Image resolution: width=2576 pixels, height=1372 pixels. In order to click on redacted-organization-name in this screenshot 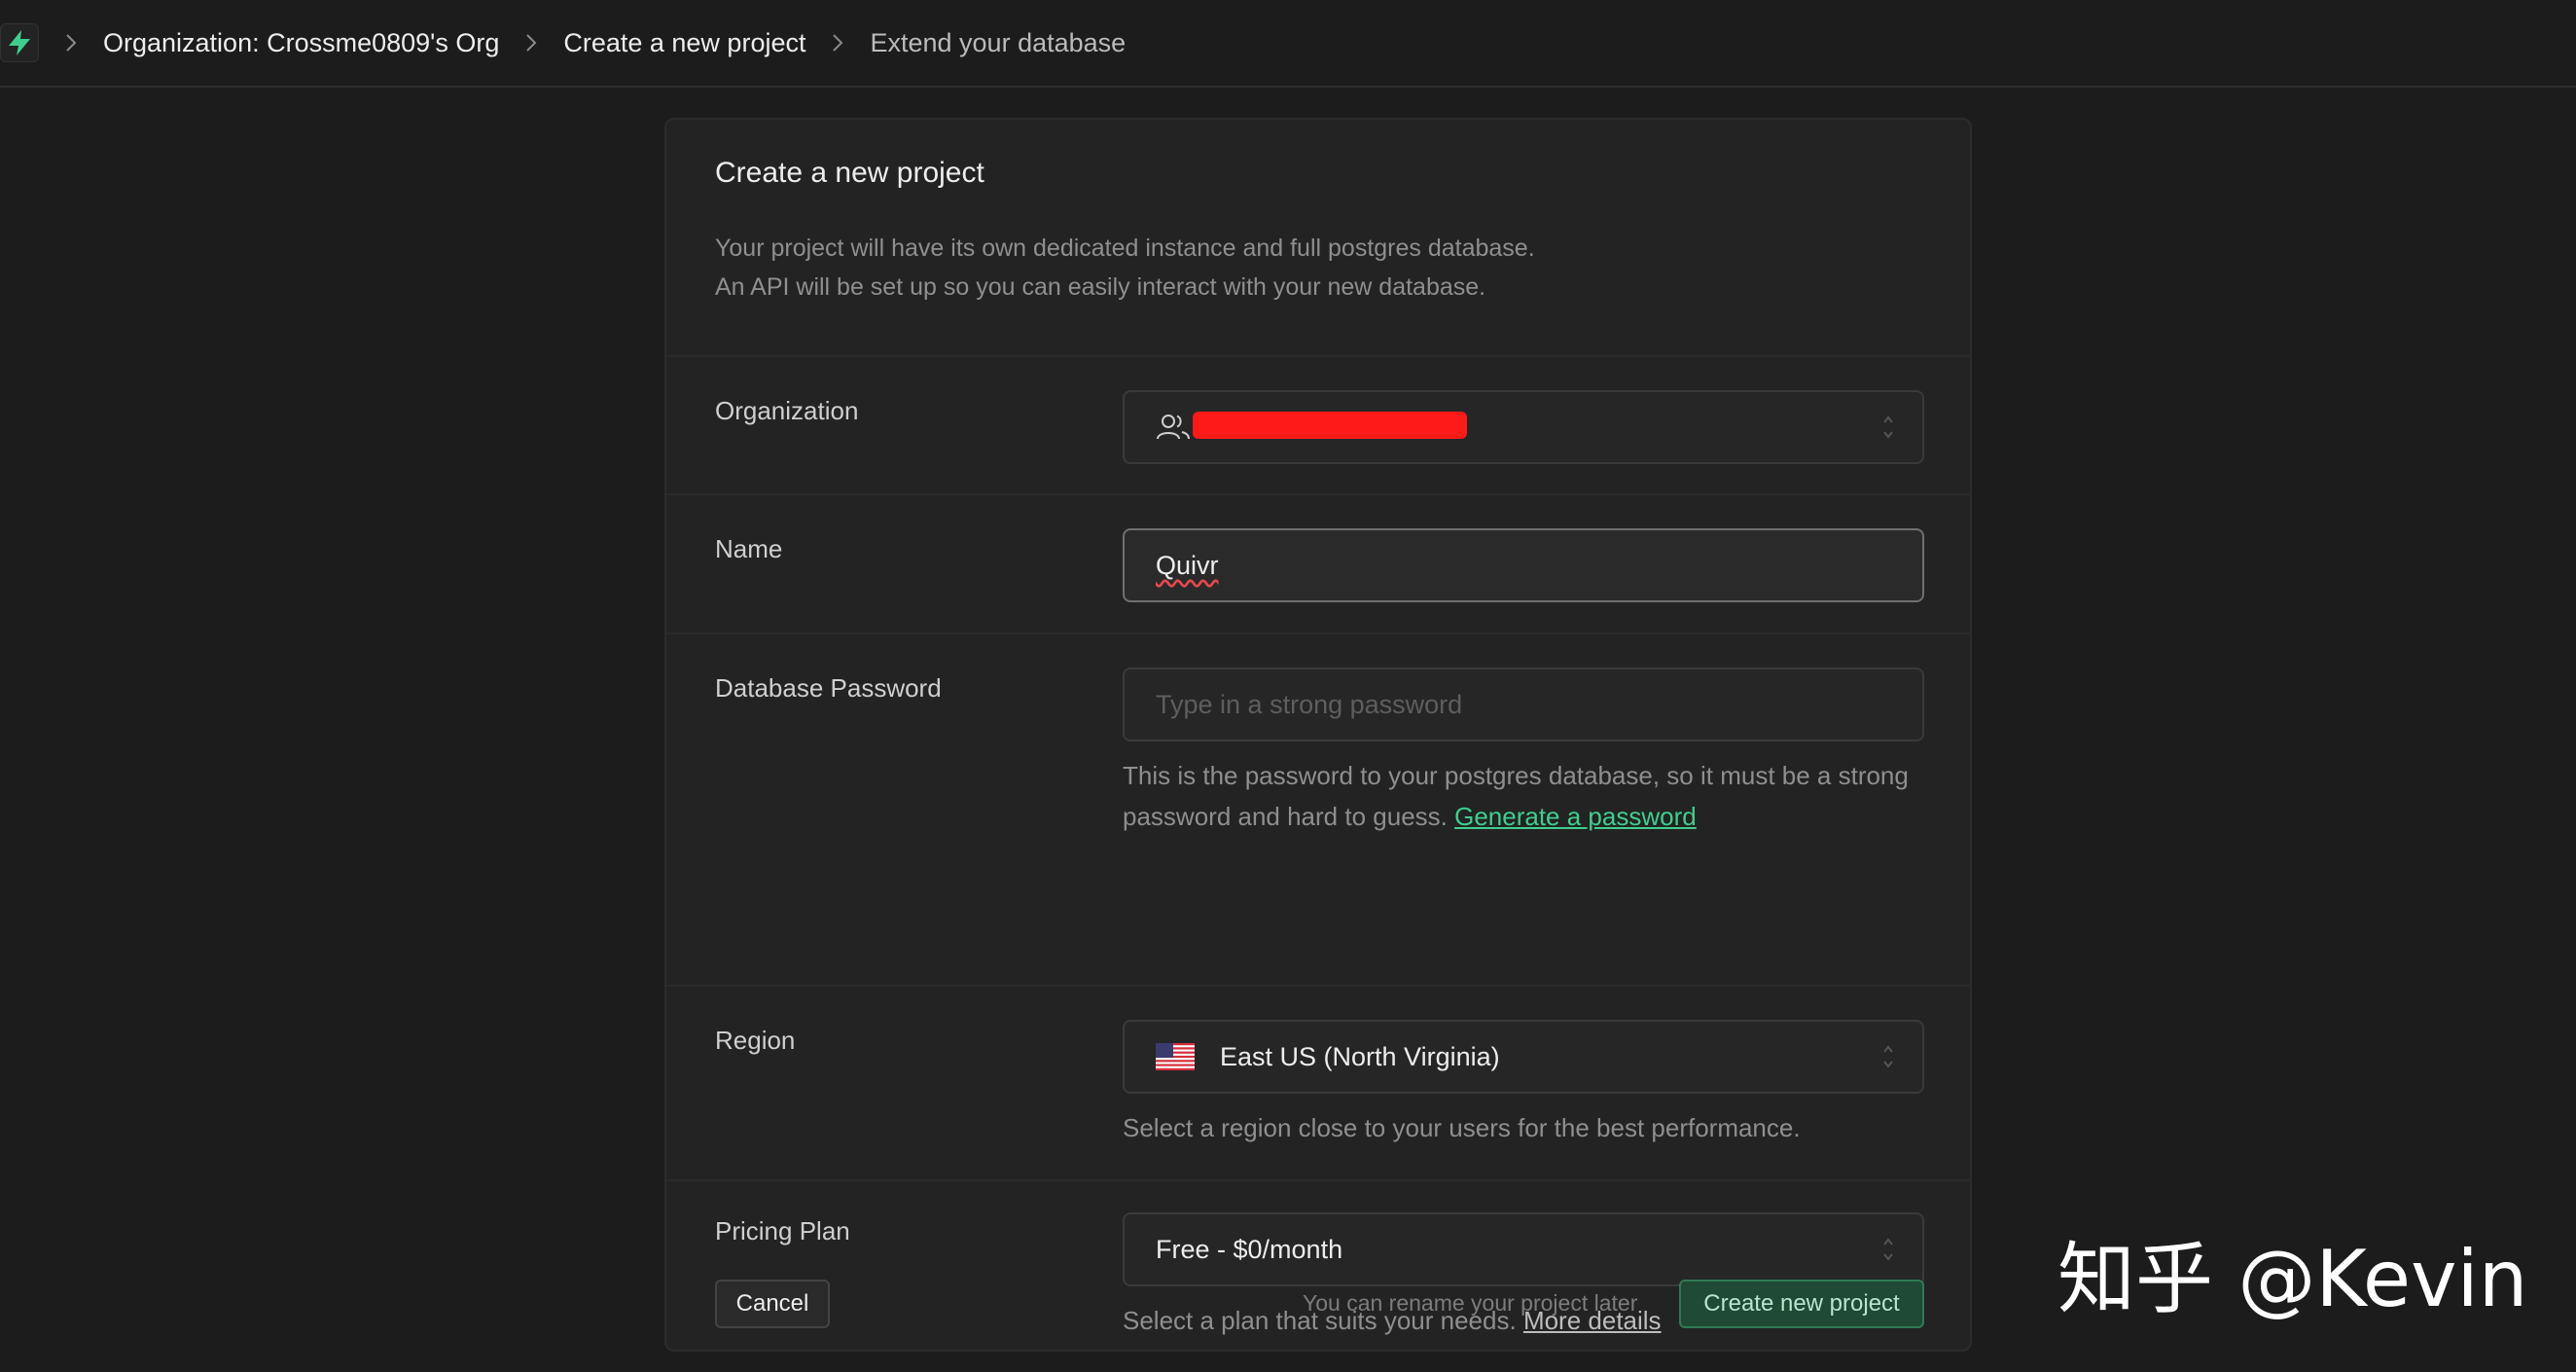, I will do `click(1330, 425)`.